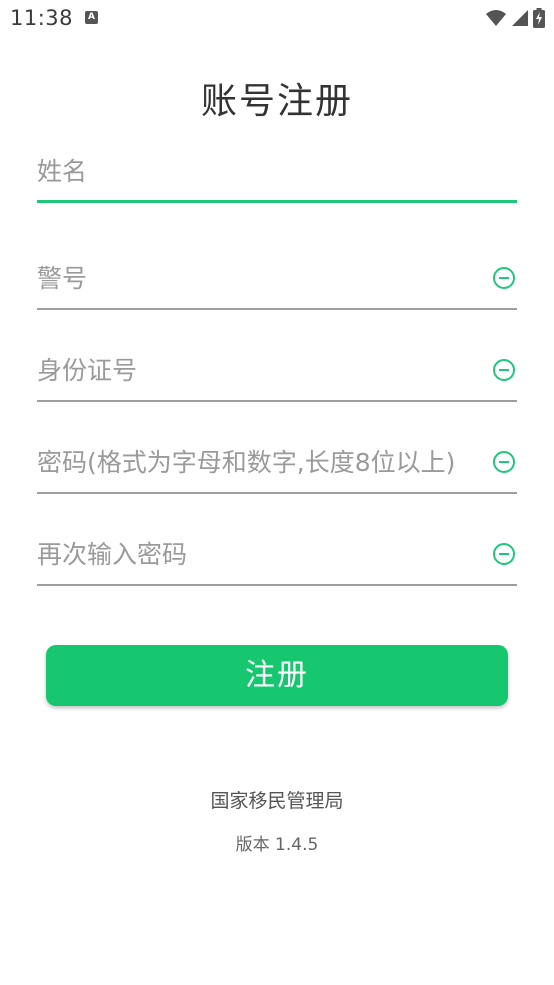 This screenshot has width=554, height=985. Describe the element at coordinates (277, 845) in the screenshot. I see `footer-version: 版本 1.4.5` at that location.